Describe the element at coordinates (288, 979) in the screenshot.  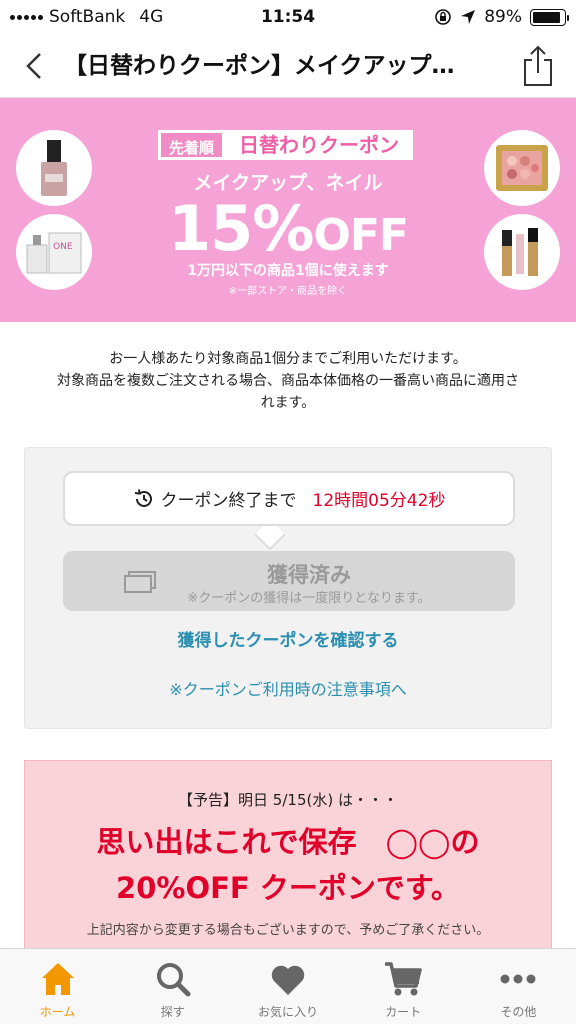
I see `heart-icon` at that location.